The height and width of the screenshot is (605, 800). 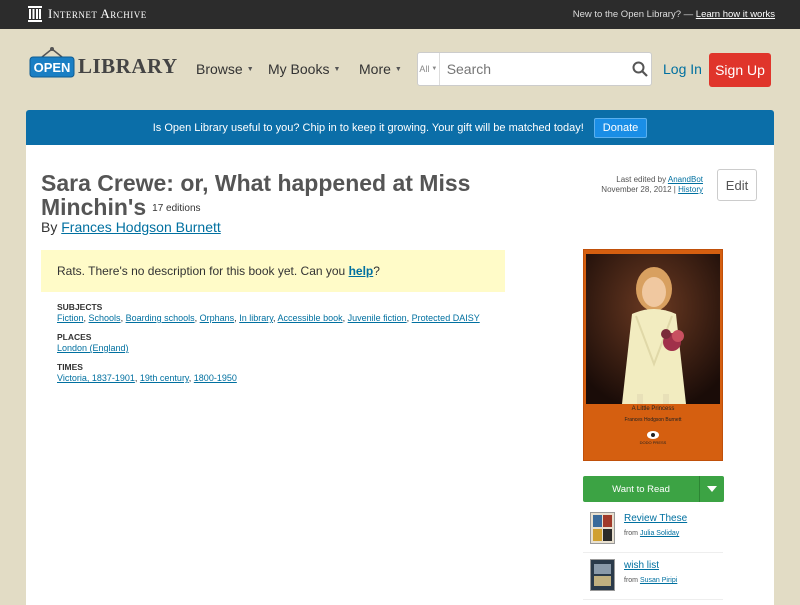 I want to click on last-edited-user-link: AnandBot, so click(x=685, y=179).